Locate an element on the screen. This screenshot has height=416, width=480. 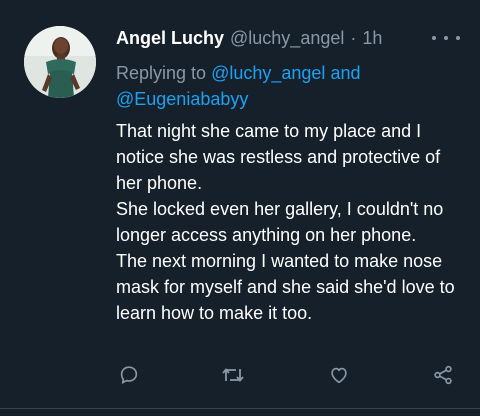
display-name: Angel Luchy is located at coordinates (170, 38).